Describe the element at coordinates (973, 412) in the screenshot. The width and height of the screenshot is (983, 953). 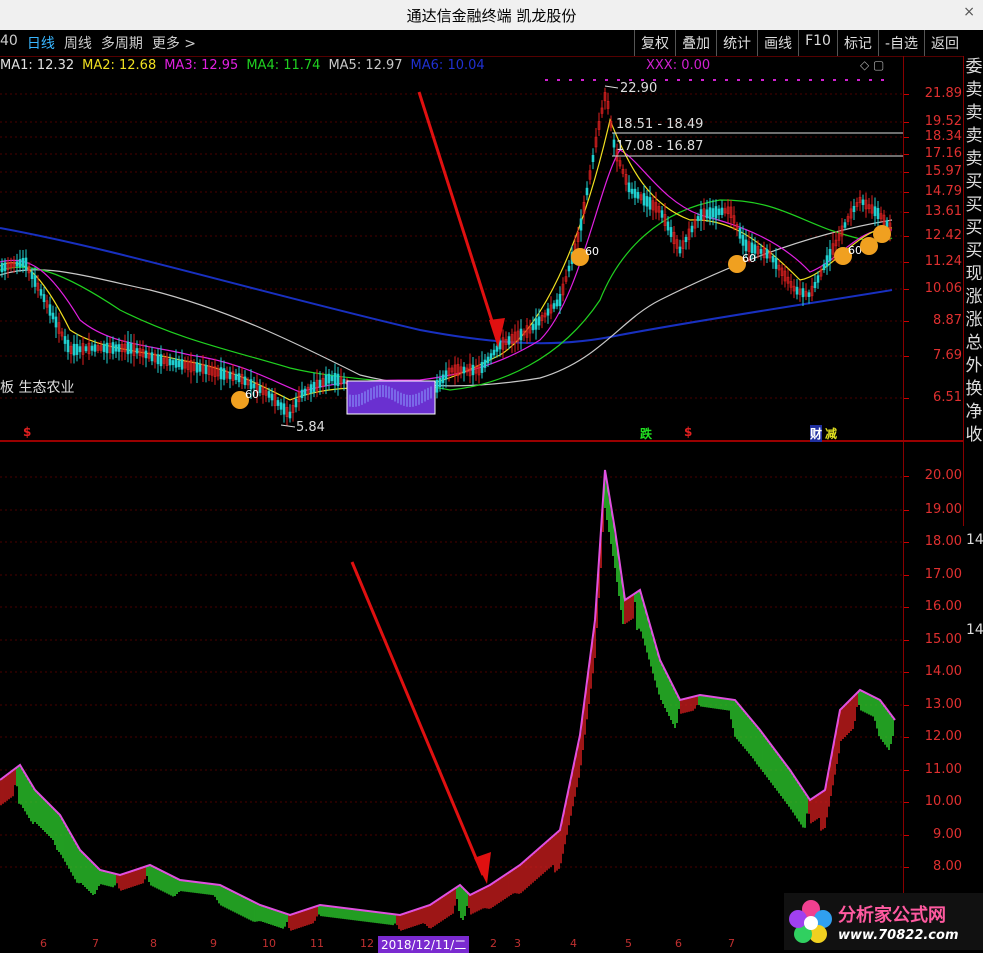
I see `sidebar-label: 净` at that location.